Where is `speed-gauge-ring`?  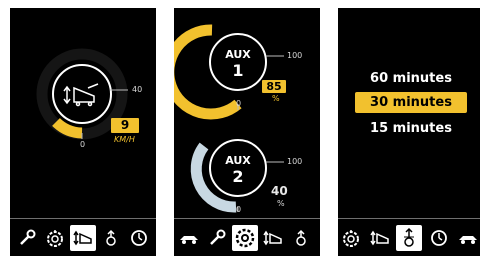 speed-gauge-ring is located at coordinates (82, 94).